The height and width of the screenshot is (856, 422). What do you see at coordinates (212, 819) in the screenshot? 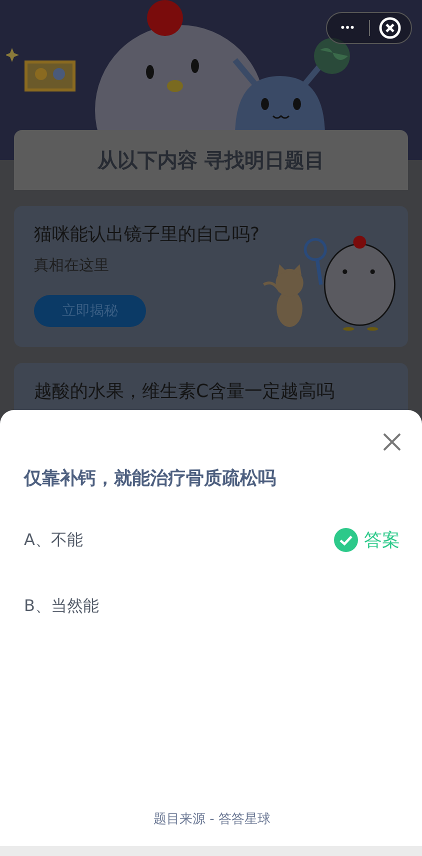
I see `source-caption: 题目来源 - 答答星球` at bounding box center [212, 819].